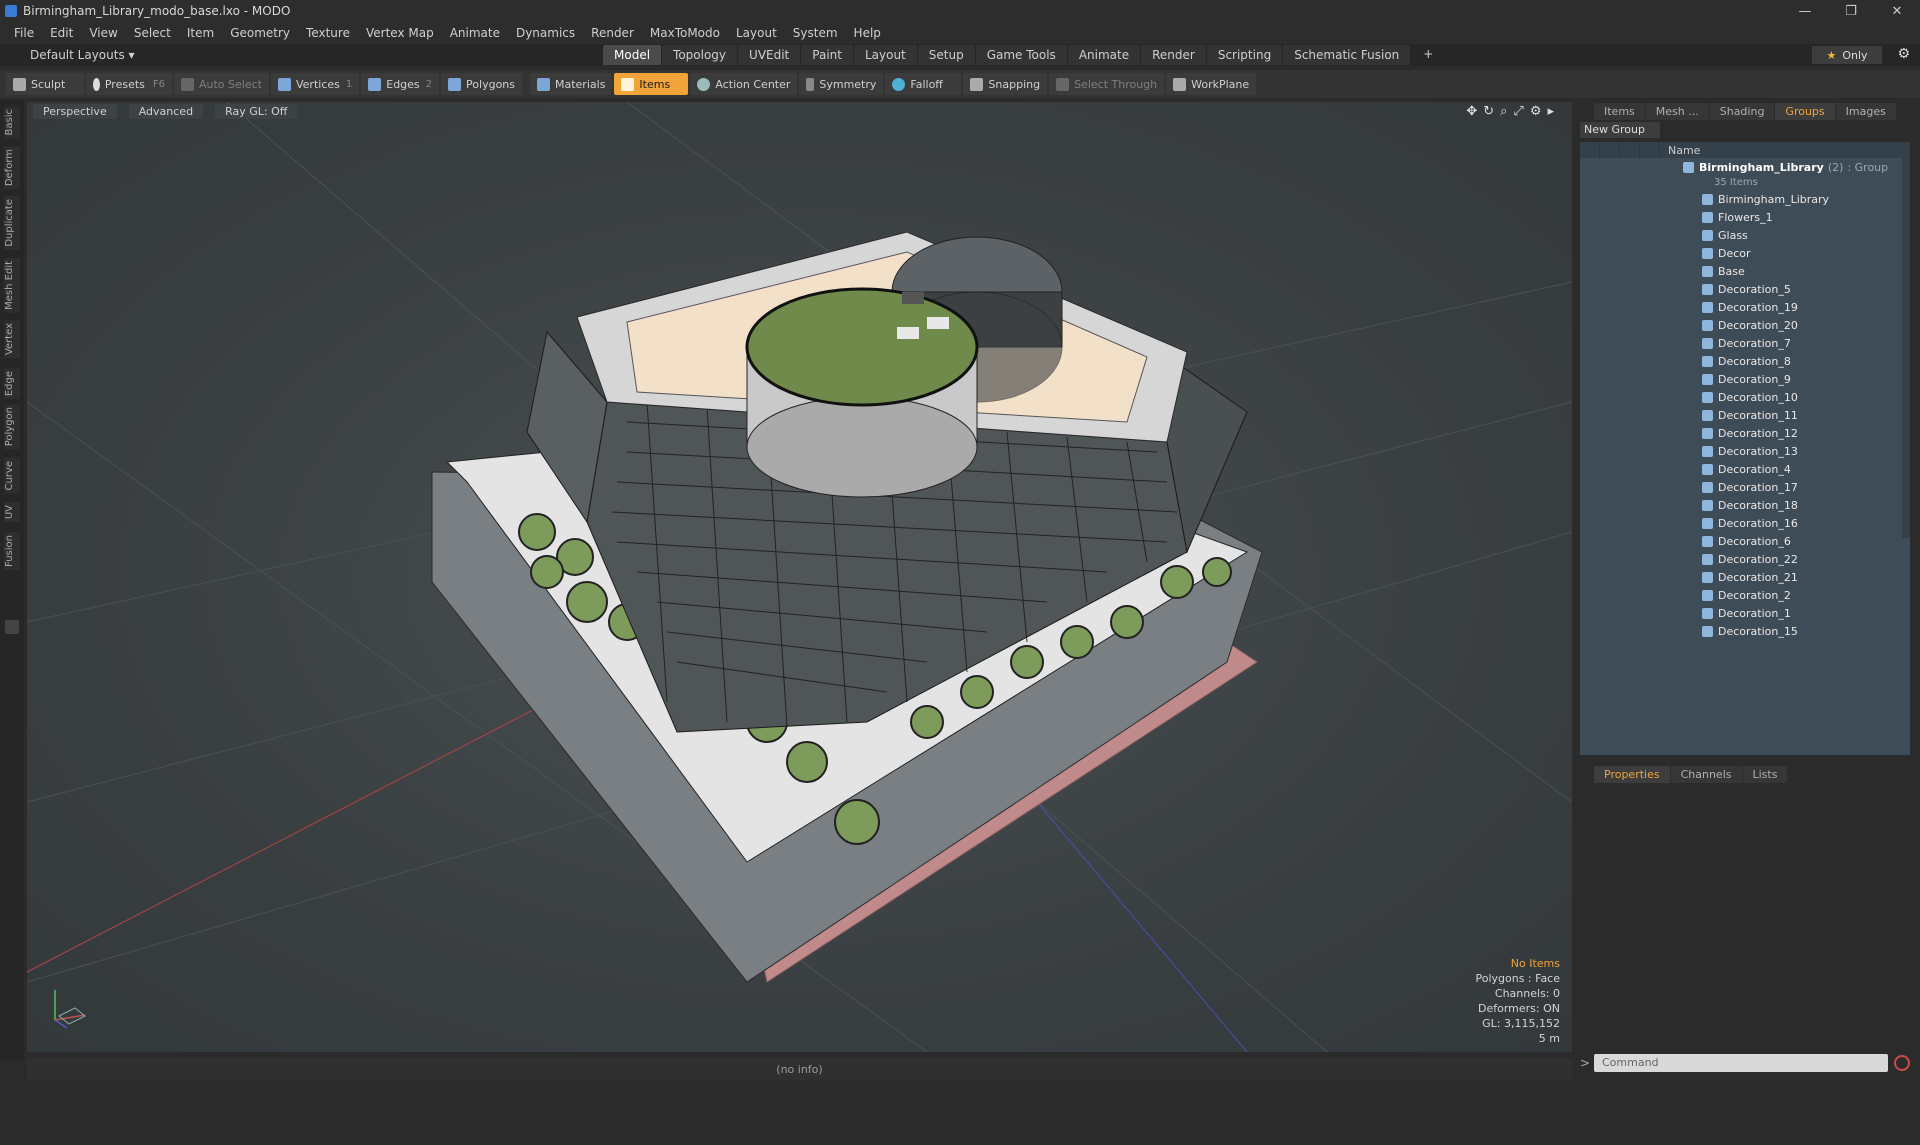 This screenshot has height=1145, width=1920. I want to click on menu-select: Select, so click(152, 33).